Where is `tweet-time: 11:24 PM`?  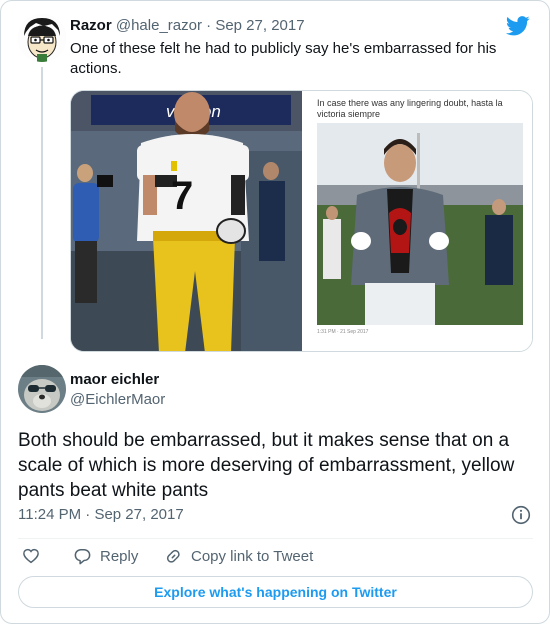 tweet-time: 11:24 PM is located at coordinates (49, 514).